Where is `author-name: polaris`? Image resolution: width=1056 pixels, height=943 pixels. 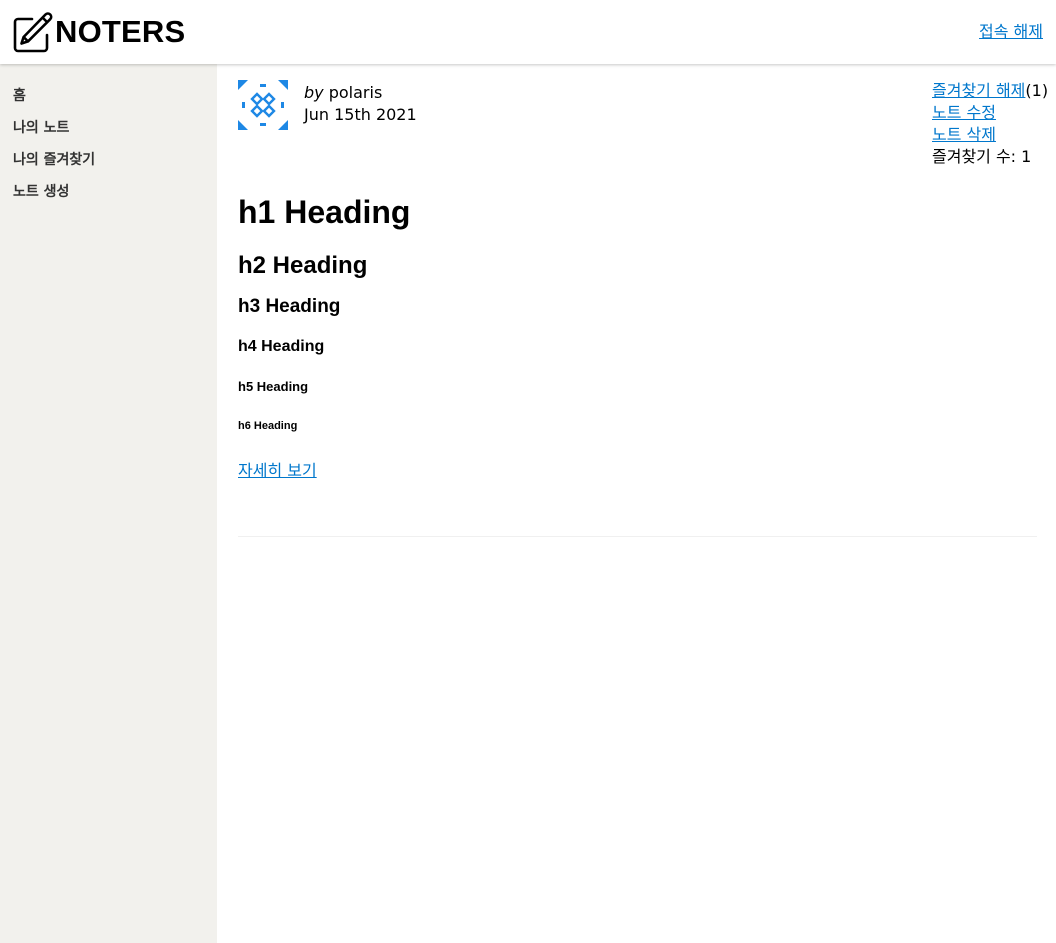
author-name: polaris is located at coordinates (355, 92).